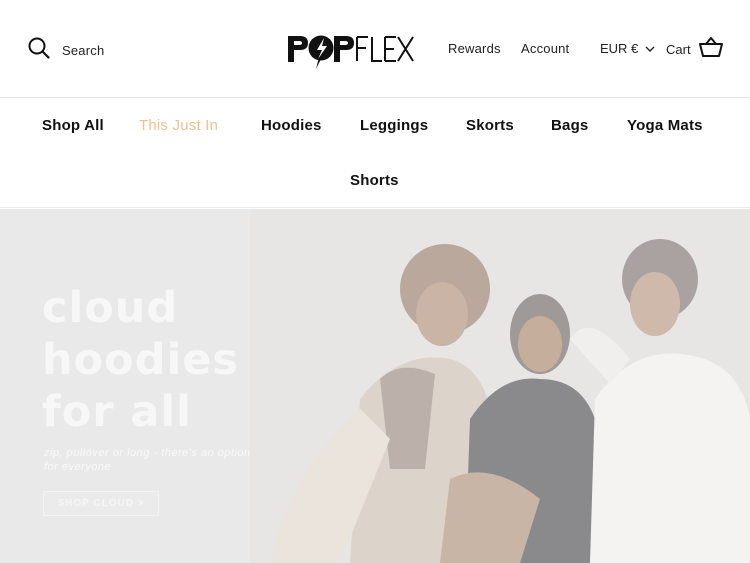  I want to click on brand-logo, so click(351, 50).